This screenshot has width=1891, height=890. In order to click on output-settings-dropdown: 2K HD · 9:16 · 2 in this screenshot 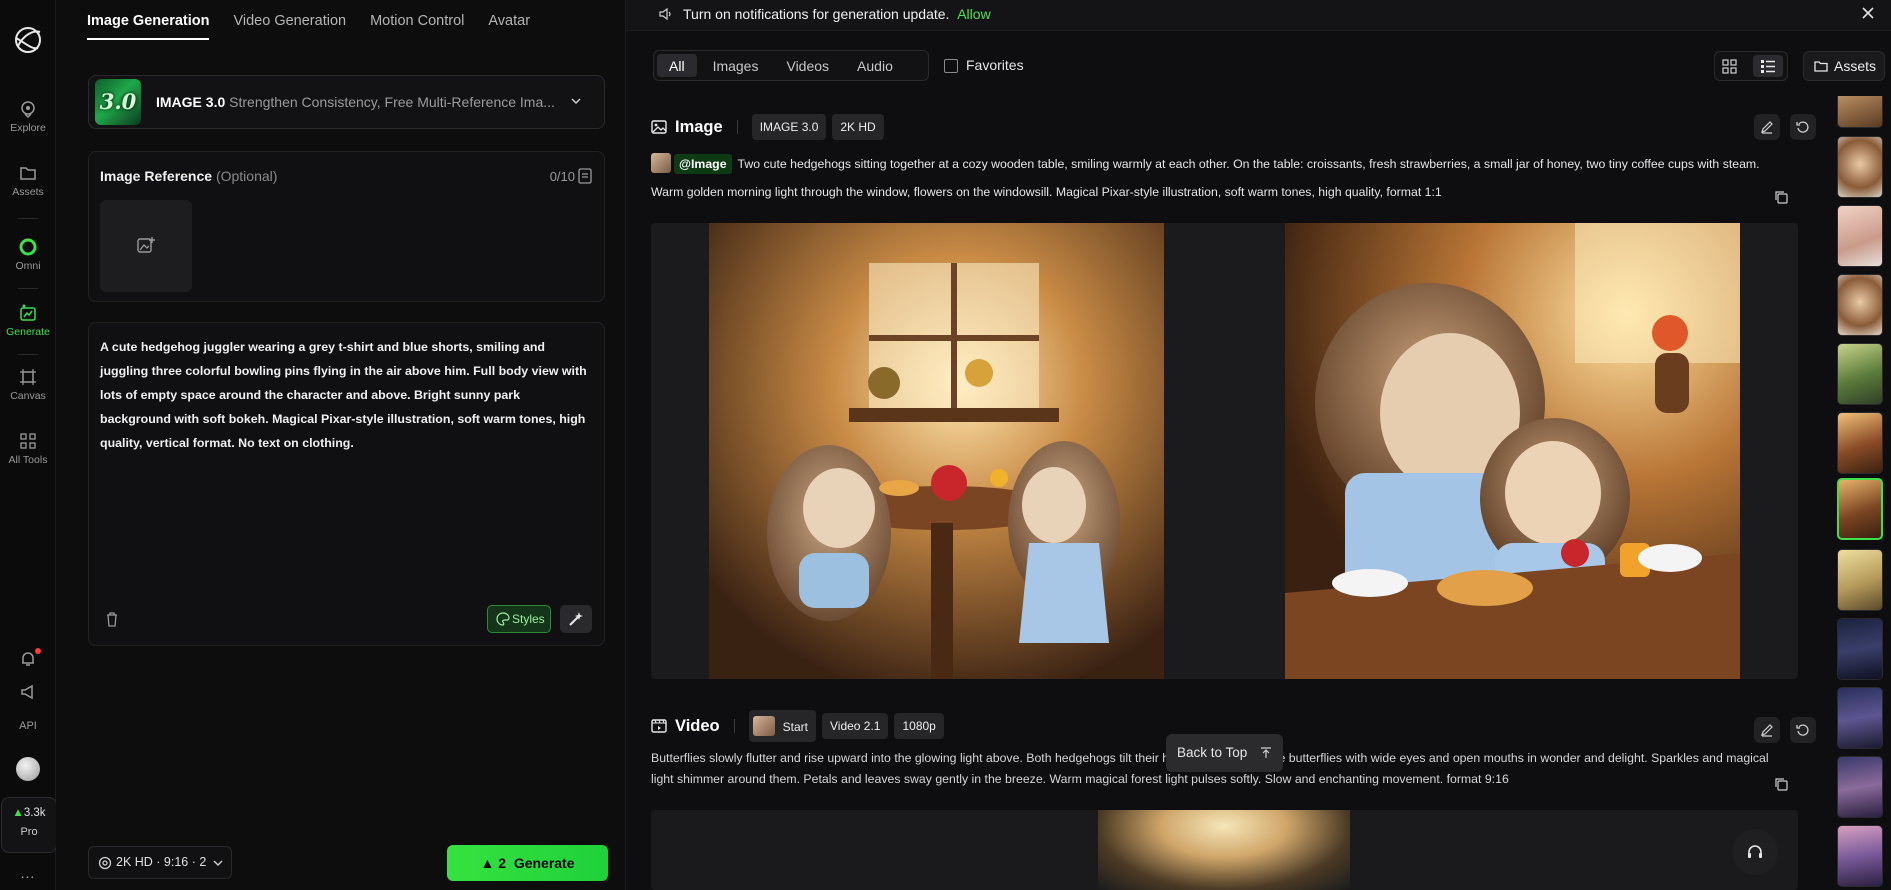, I will do `click(160, 862)`.